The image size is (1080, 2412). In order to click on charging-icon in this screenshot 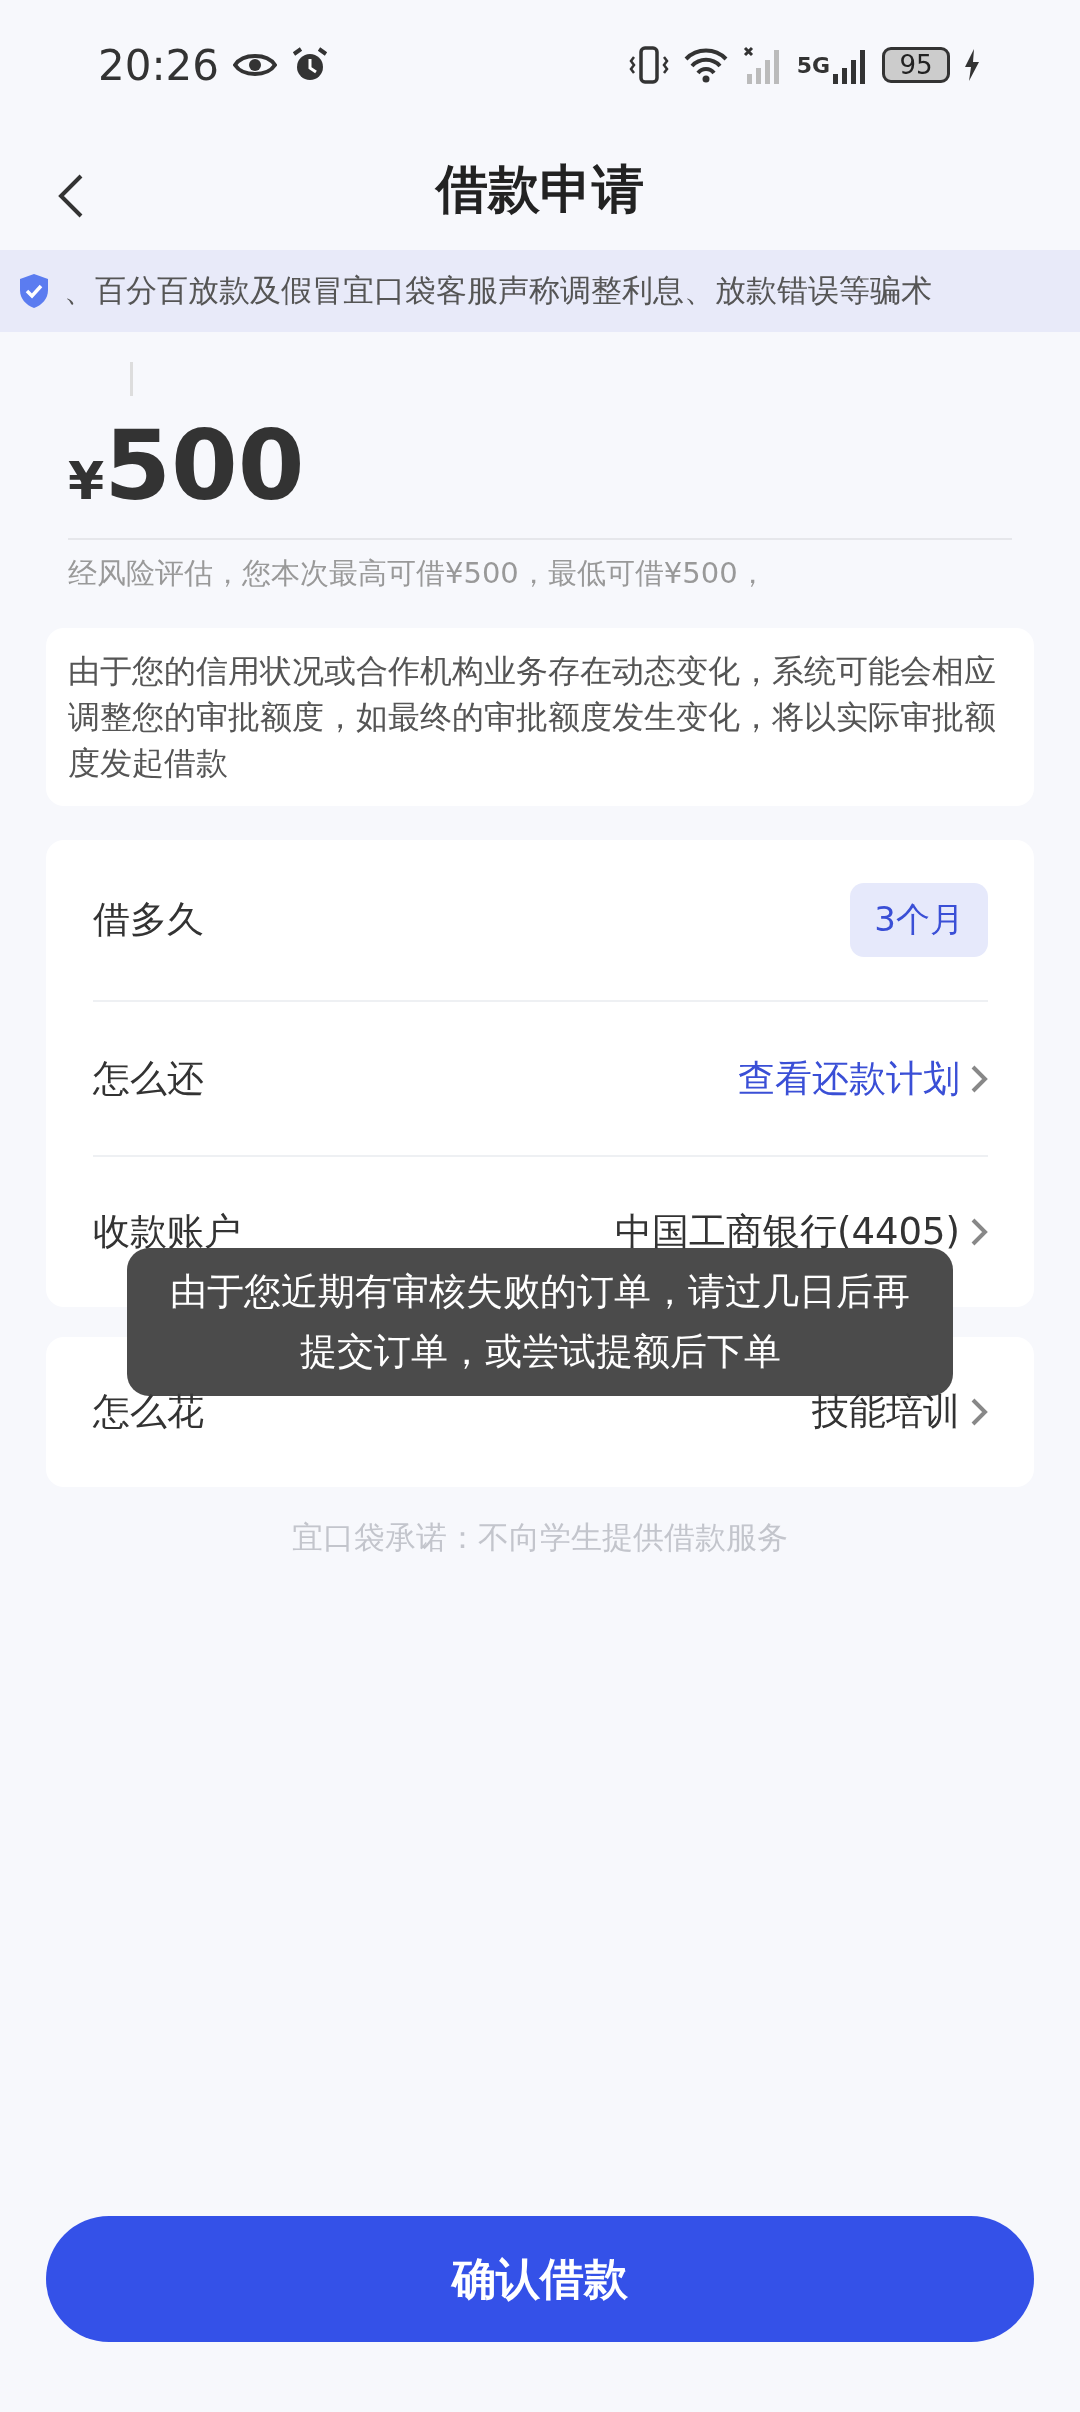, I will do `click(972, 65)`.